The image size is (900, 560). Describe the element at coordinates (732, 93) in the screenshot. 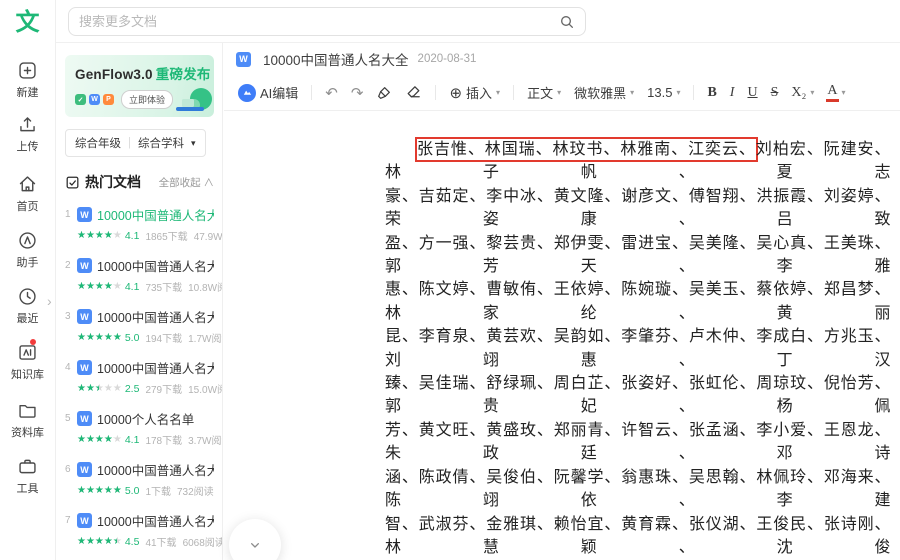

I see `italic-button: I` at that location.